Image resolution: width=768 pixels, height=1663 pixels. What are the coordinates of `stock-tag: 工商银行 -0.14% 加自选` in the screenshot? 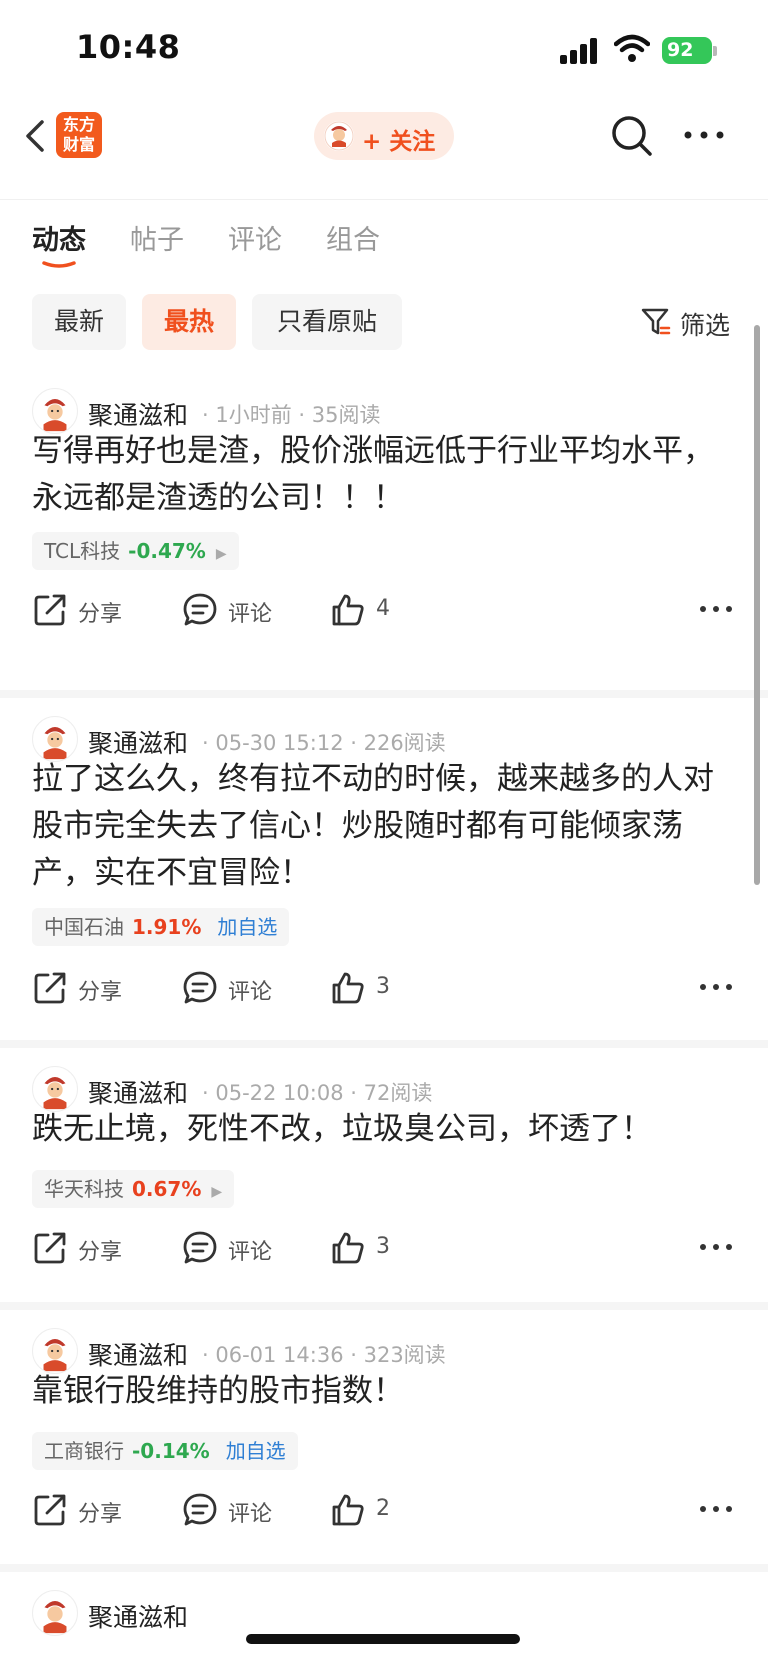 It's located at (165, 1451).